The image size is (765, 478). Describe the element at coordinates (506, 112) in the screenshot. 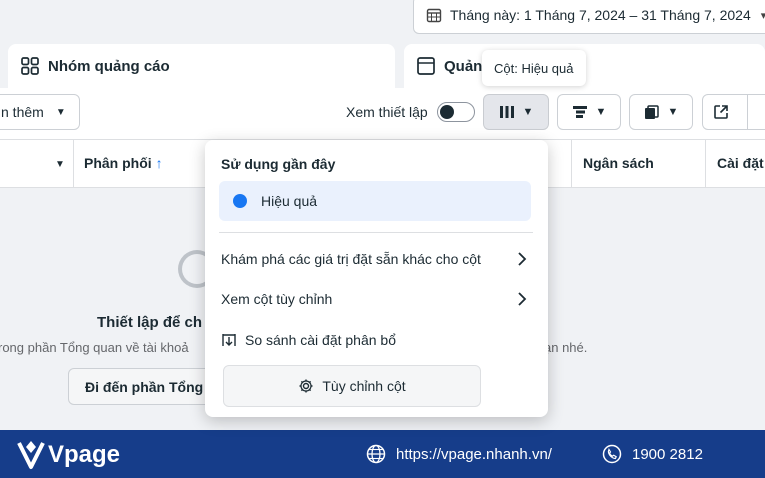

I see `columns-icon` at that location.